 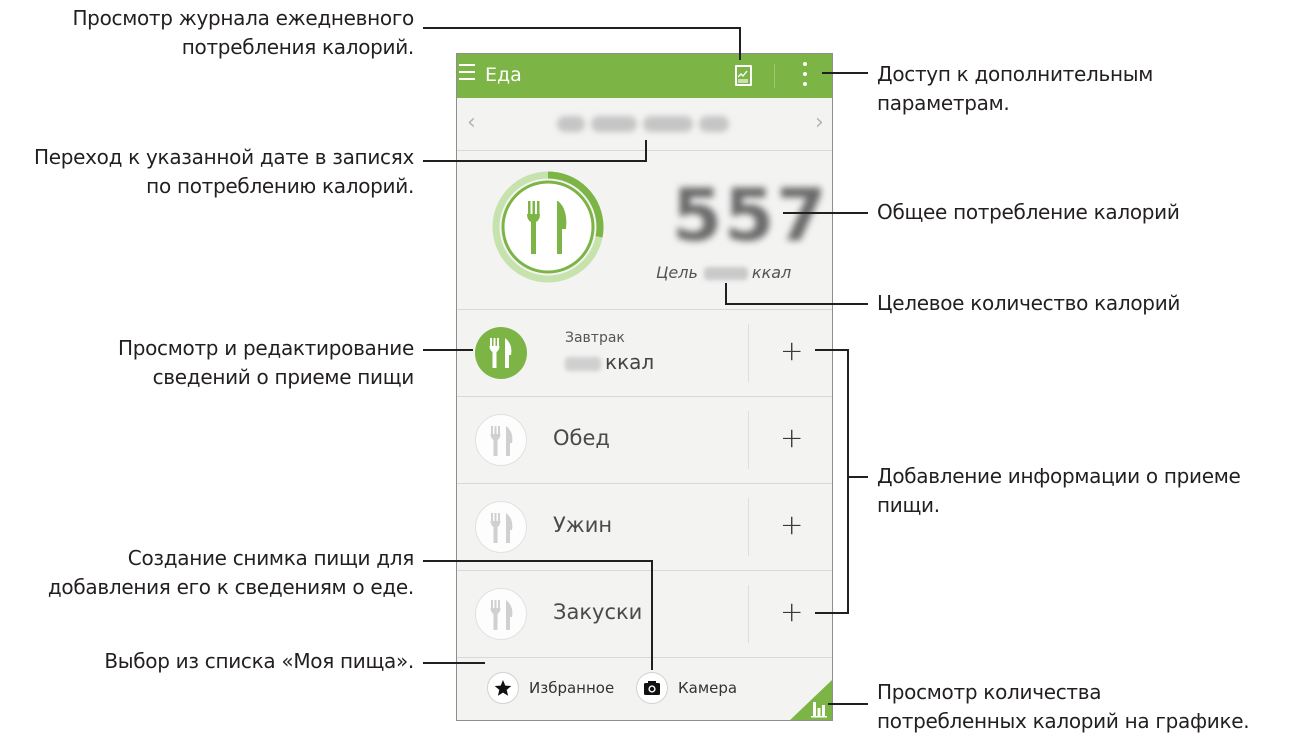 What do you see at coordinates (723, 272) in the screenshot?
I see `goal-calories: Цель ккал` at bounding box center [723, 272].